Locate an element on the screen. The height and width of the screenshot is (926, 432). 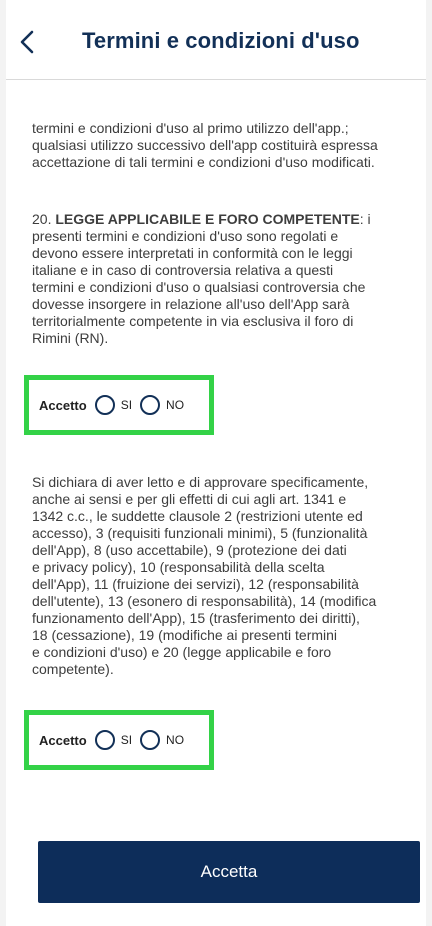
accept-button: Accetta is located at coordinates (229, 872).